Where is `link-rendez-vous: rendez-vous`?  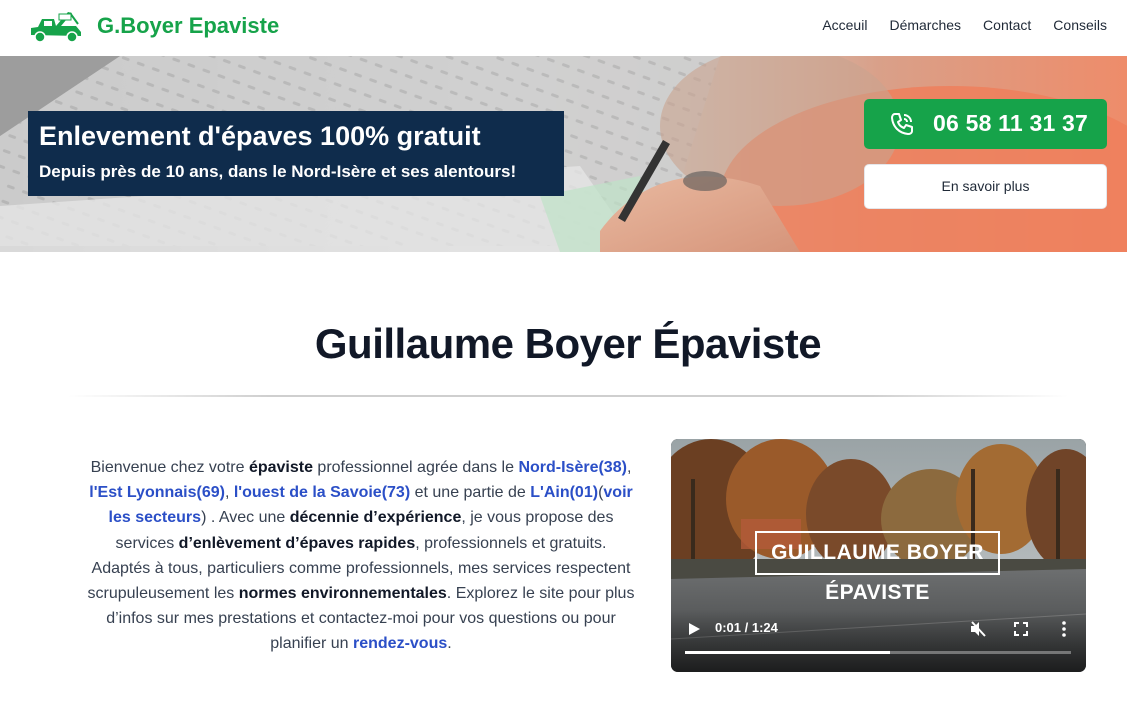
link-rendez-vous: rendez-vous is located at coordinates (400, 643).